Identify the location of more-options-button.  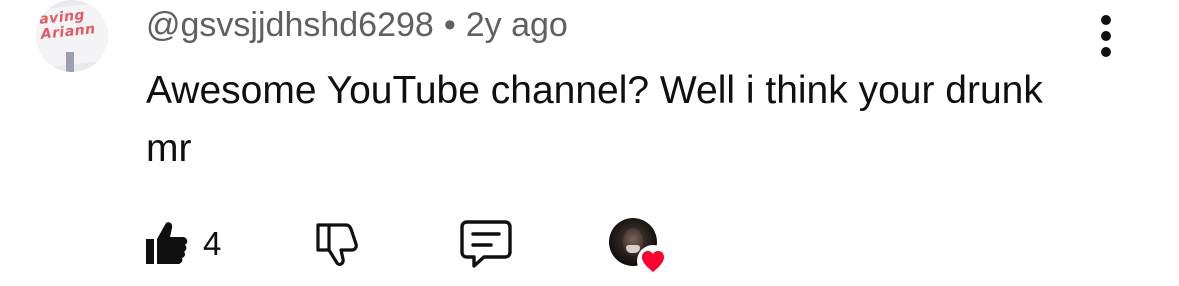
(1106, 36).